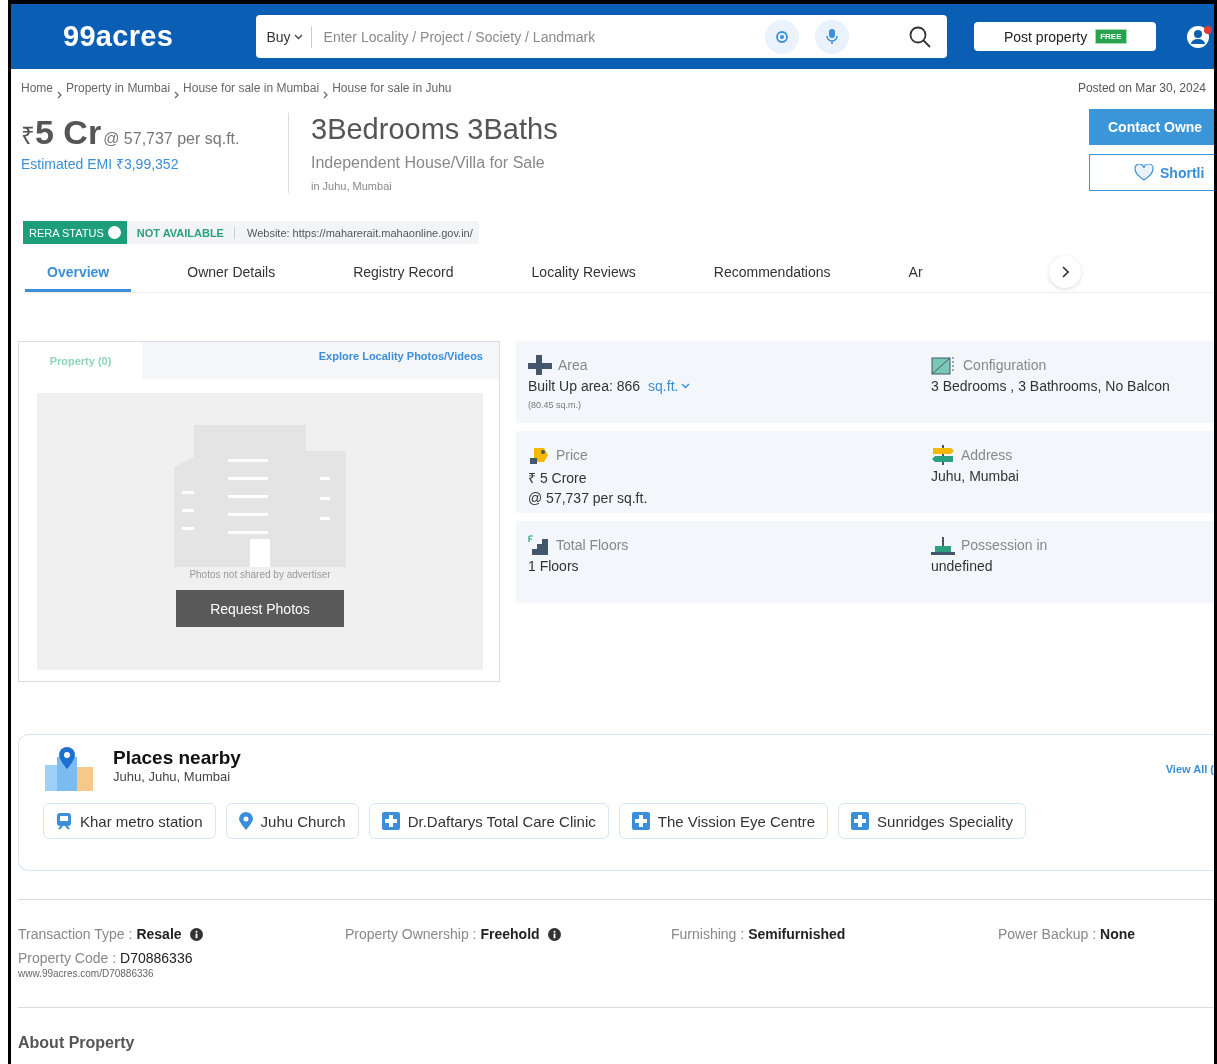 This screenshot has width=1217, height=1064. What do you see at coordinates (592, 545) in the screenshot?
I see `detail-label: Total Floors` at bounding box center [592, 545].